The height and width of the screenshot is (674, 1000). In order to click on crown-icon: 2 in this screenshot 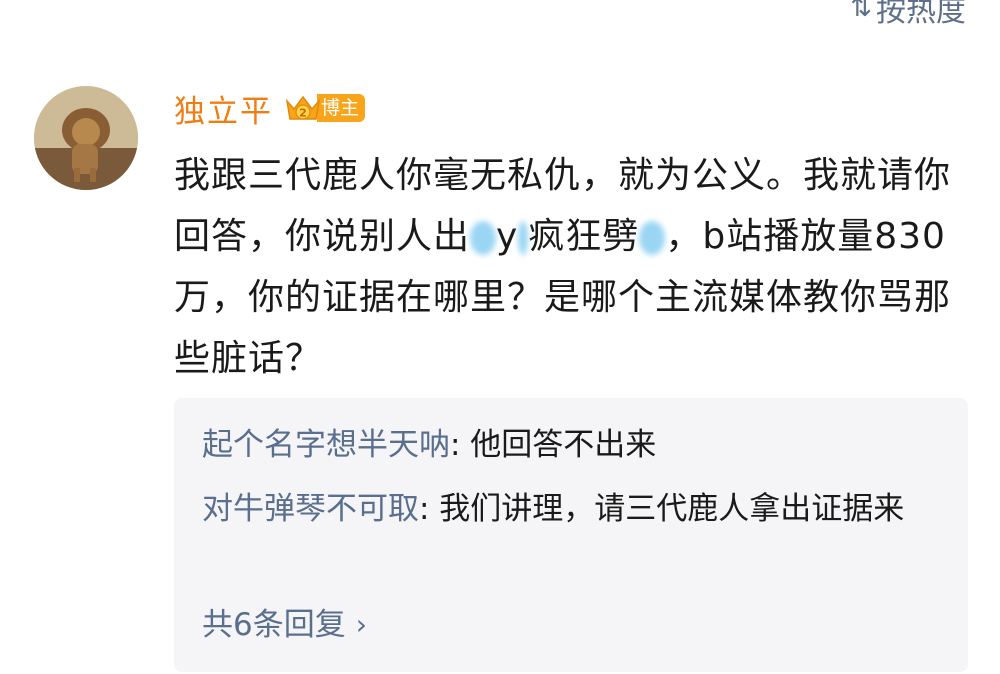, I will do `click(303, 108)`.